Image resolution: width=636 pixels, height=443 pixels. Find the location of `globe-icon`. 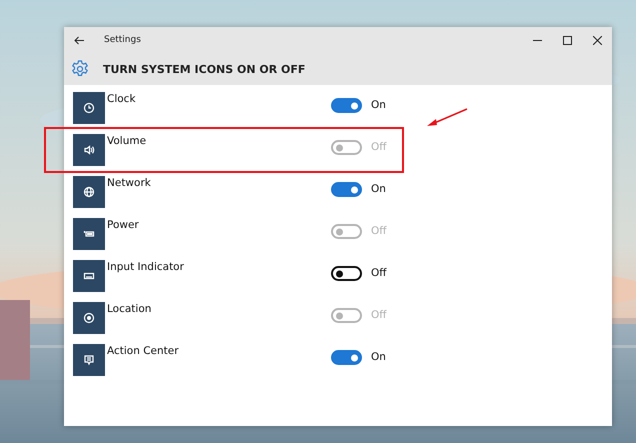

globe-icon is located at coordinates (89, 192).